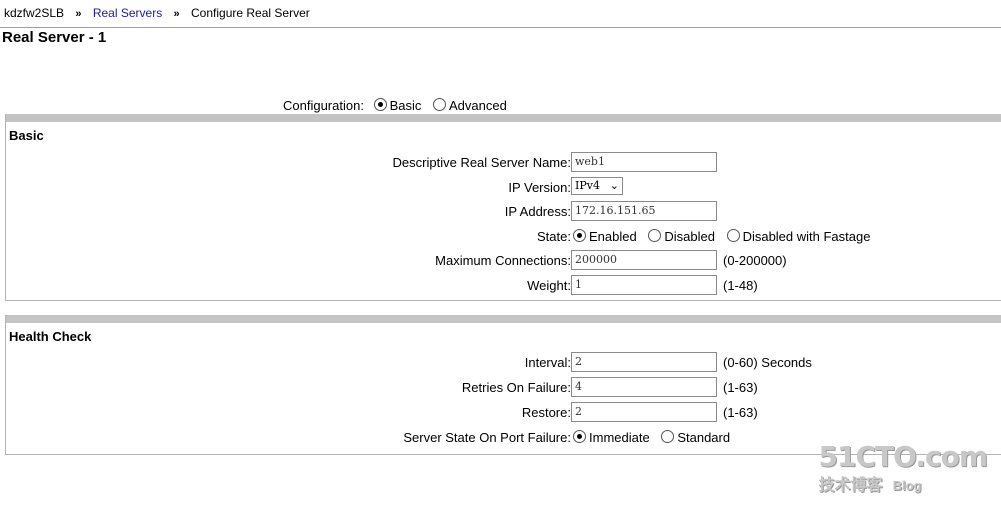 The width and height of the screenshot is (1001, 510). I want to click on breadcrumb-host: kdzfw2SLB, so click(34, 13).